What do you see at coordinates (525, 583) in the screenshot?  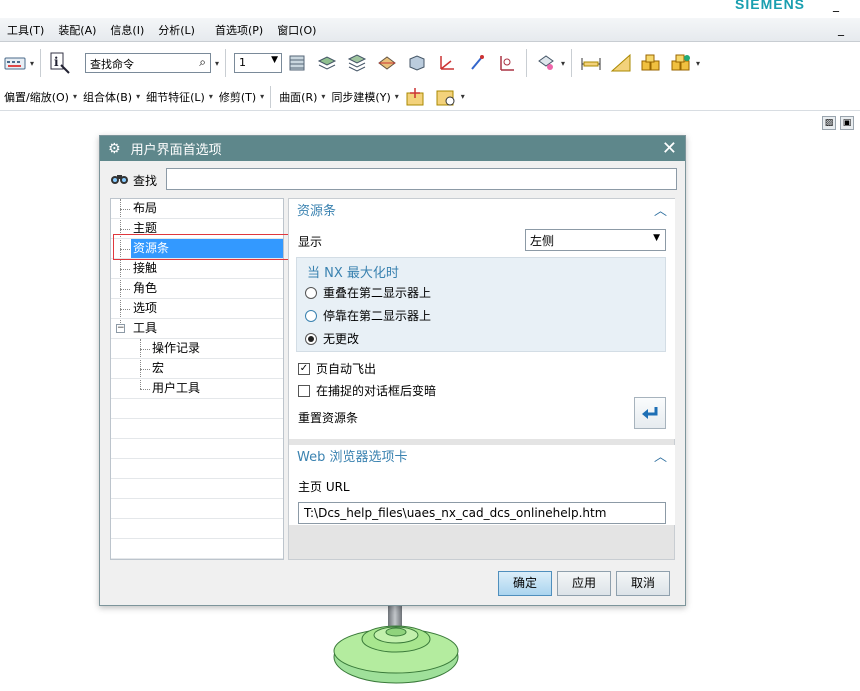 I see `ok-button: 确定` at bounding box center [525, 583].